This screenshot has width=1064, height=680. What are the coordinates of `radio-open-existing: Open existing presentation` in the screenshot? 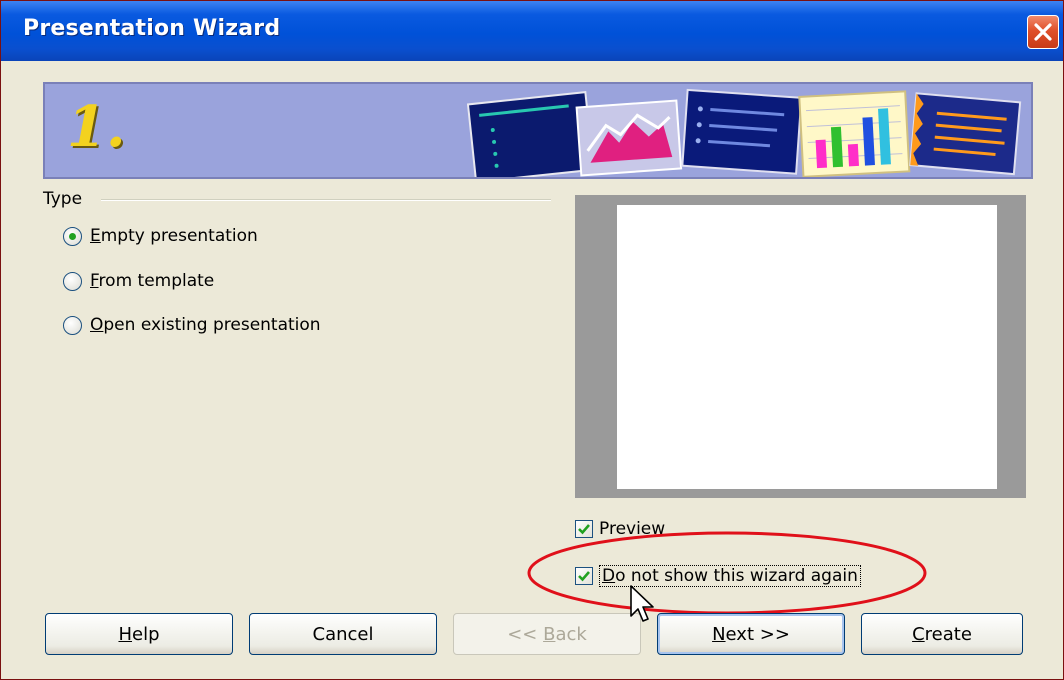 It's located at (192, 325).